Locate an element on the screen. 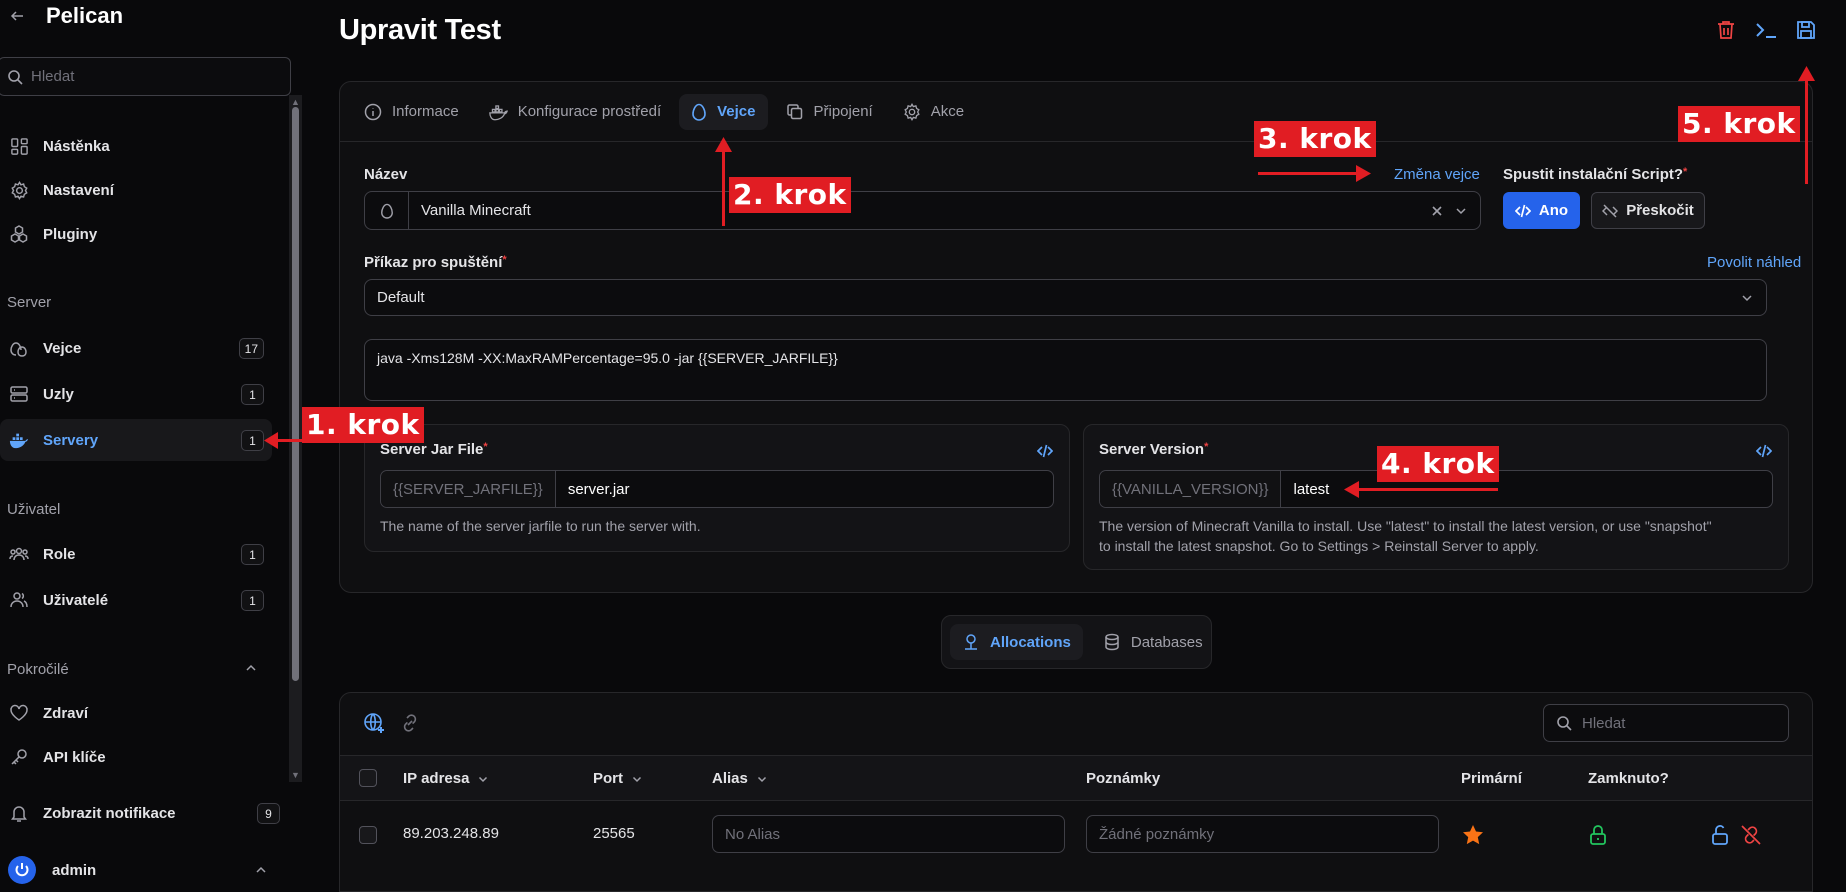 The image size is (1846, 892). sidebar-item-nodes: Uzly 1 is located at coordinates (136, 394).